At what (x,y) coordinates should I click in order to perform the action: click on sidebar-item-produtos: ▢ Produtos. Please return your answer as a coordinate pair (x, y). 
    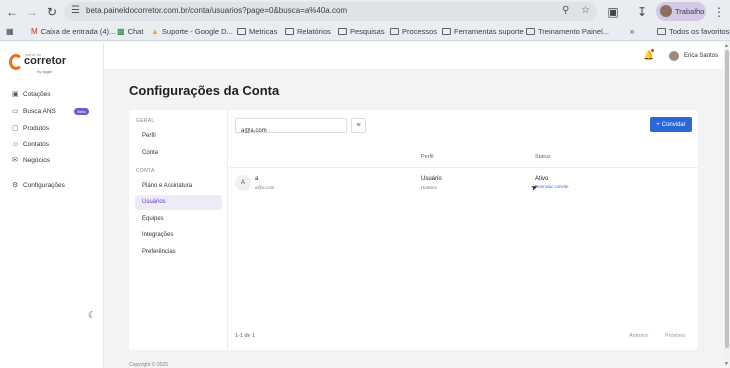
    Looking at the image, I should click on (30, 128).